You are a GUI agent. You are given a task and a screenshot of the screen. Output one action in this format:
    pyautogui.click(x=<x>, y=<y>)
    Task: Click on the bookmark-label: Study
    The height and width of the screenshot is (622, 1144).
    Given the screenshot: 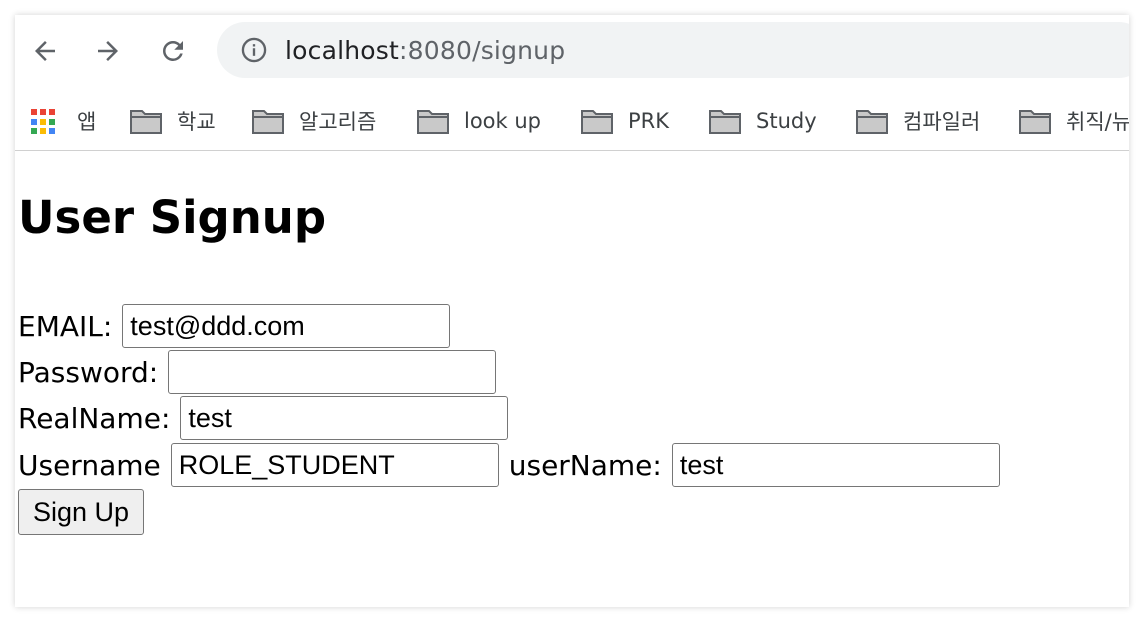 What is the action you would take?
    pyautogui.click(x=786, y=121)
    